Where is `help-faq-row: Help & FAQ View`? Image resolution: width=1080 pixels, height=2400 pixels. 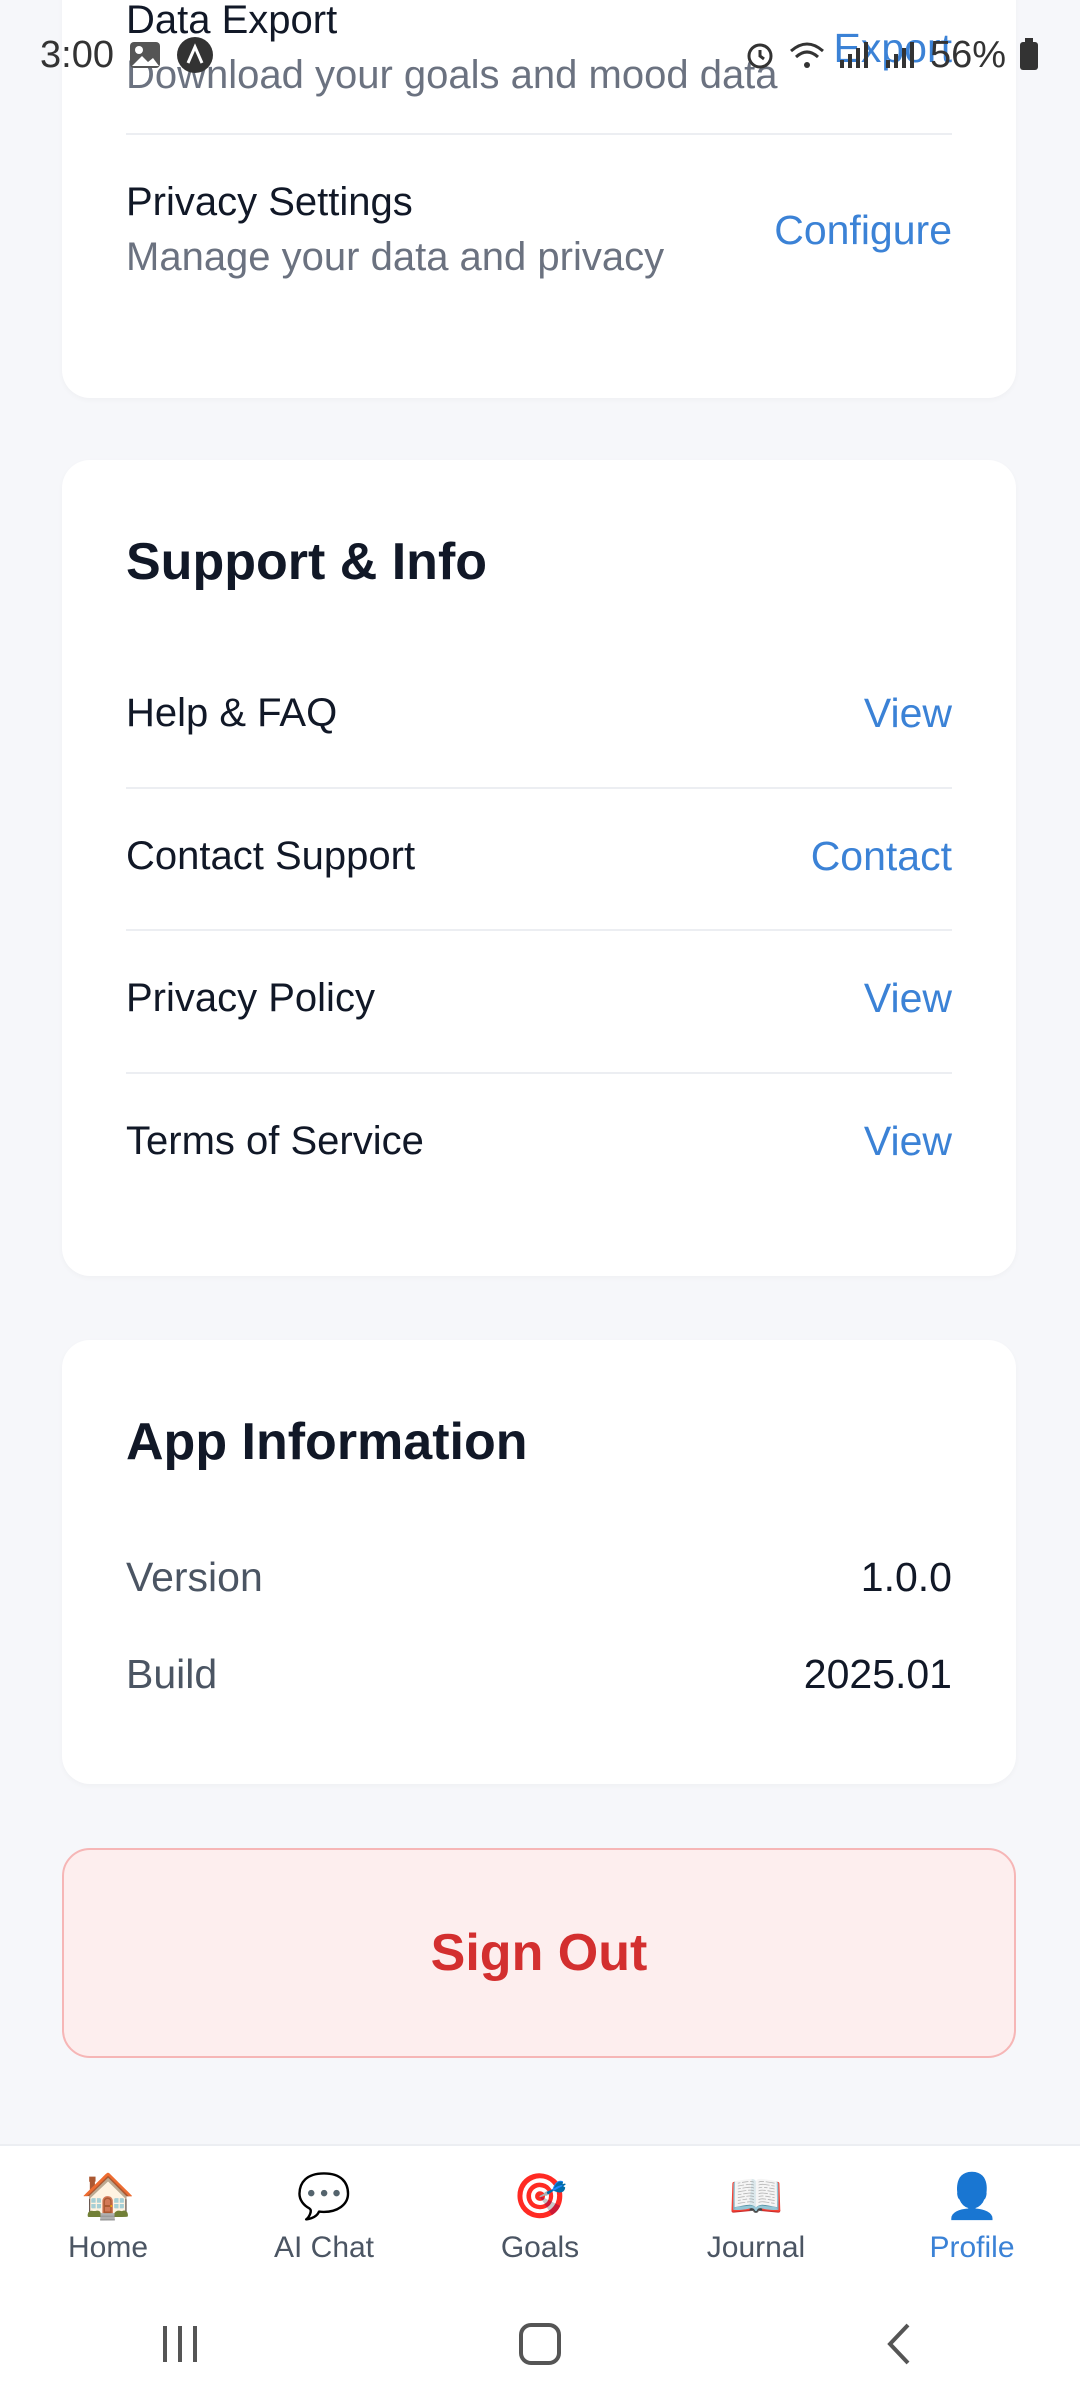 help-faq-row: Help & FAQ View is located at coordinates (539, 713).